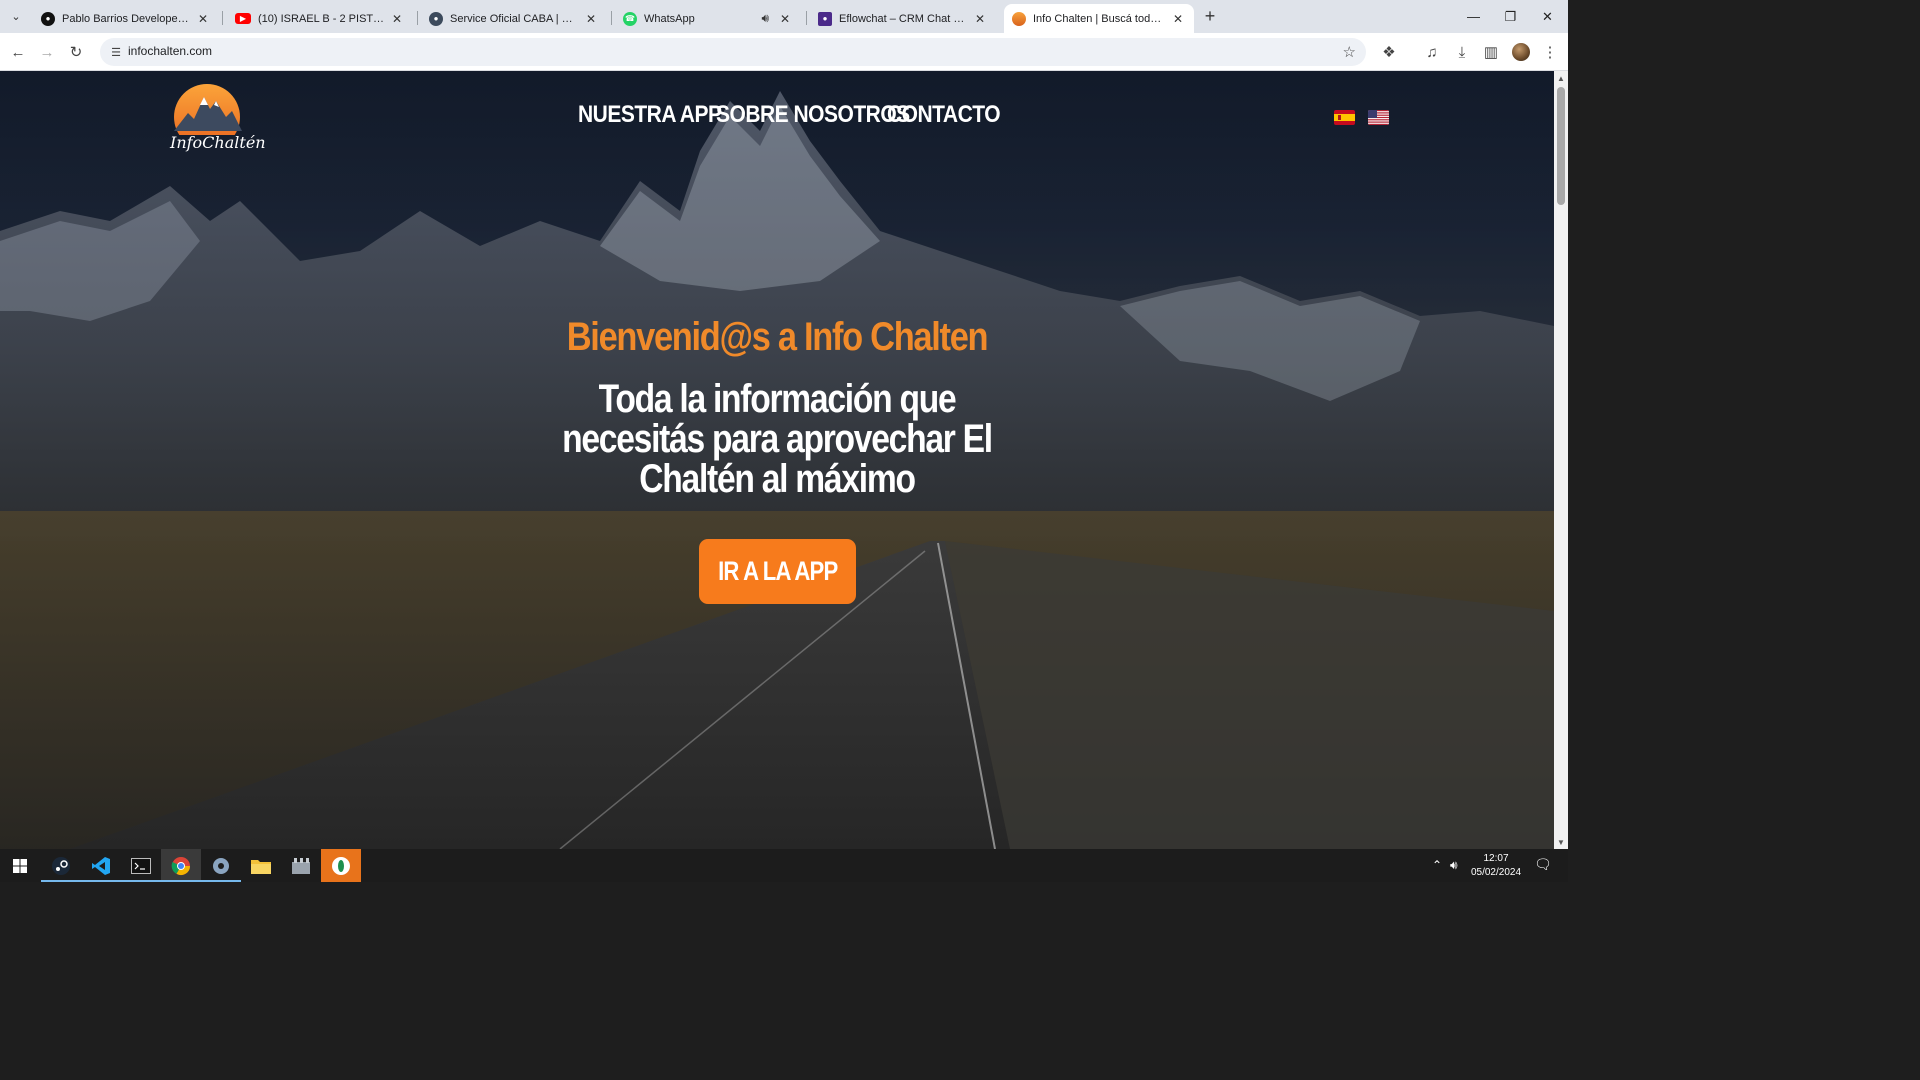 This screenshot has width=1920, height=1080. What do you see at coordinates (1389, 52) in the screenshot?
I see `extensions-icon: ❖` at bounding box center [1389, 52].